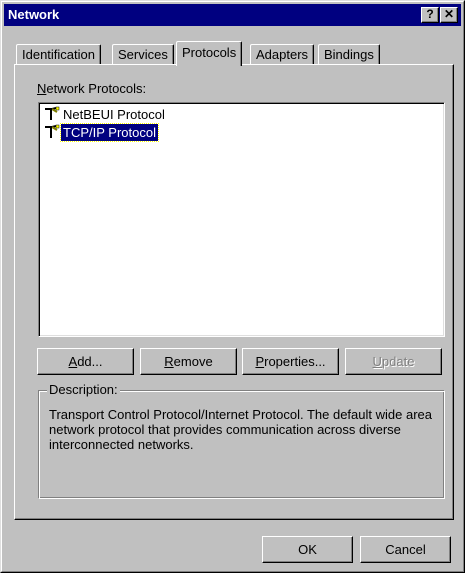 The height and width of the screenshot is (573, 465). I want to click on tab-adapters: Adapters, so click(282, 54).